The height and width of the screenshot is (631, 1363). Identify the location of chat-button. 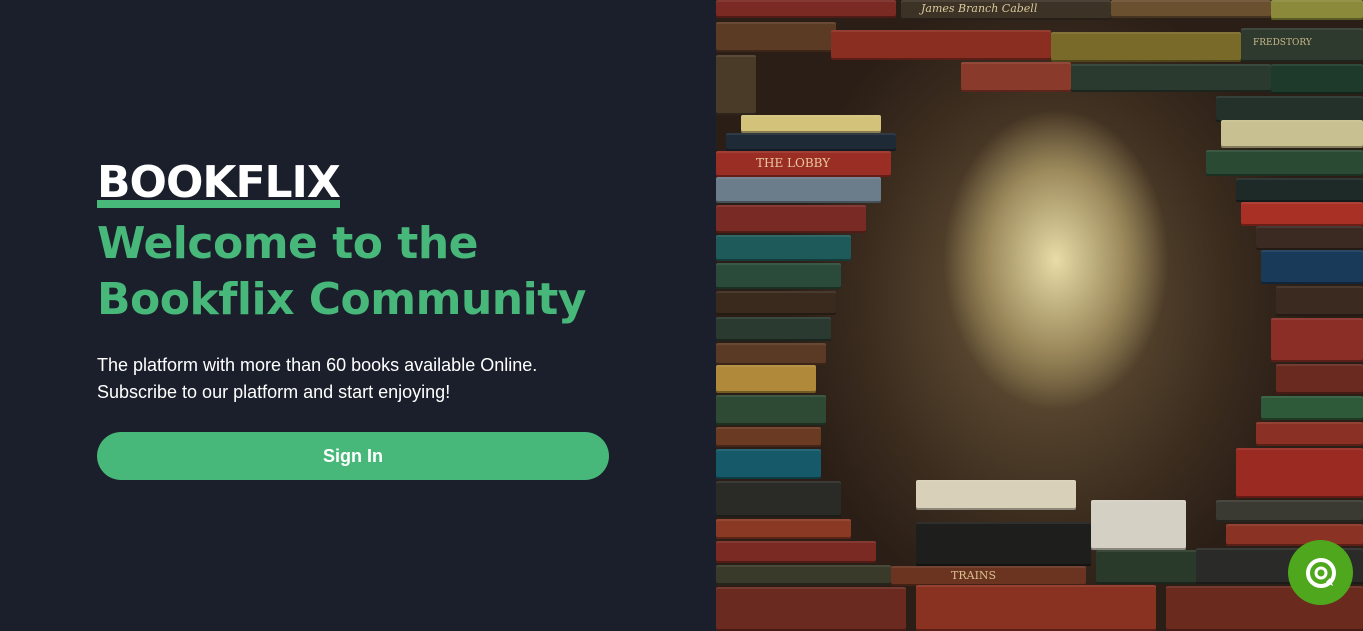
(1320, 572).